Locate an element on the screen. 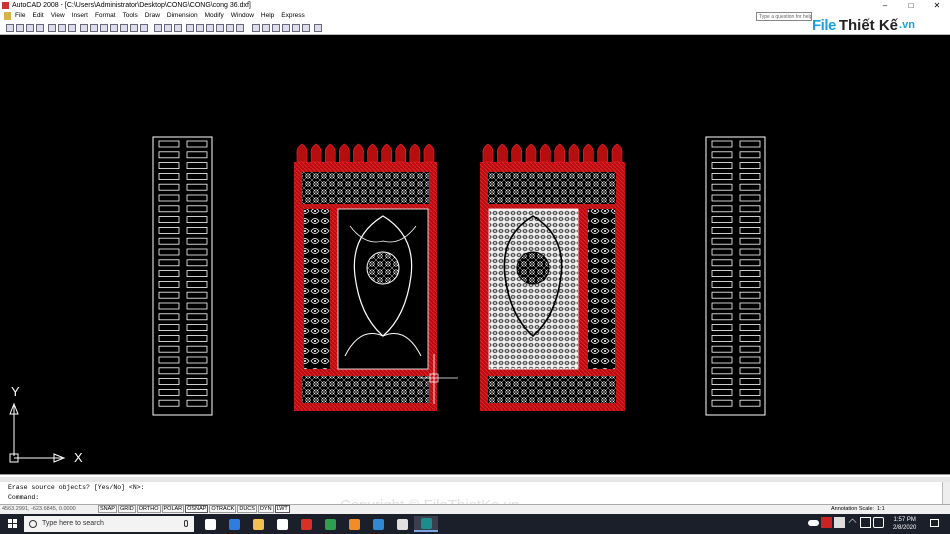 This screenshot has height=534, width=950. microphone-icon is located at coordinates (186, 523).